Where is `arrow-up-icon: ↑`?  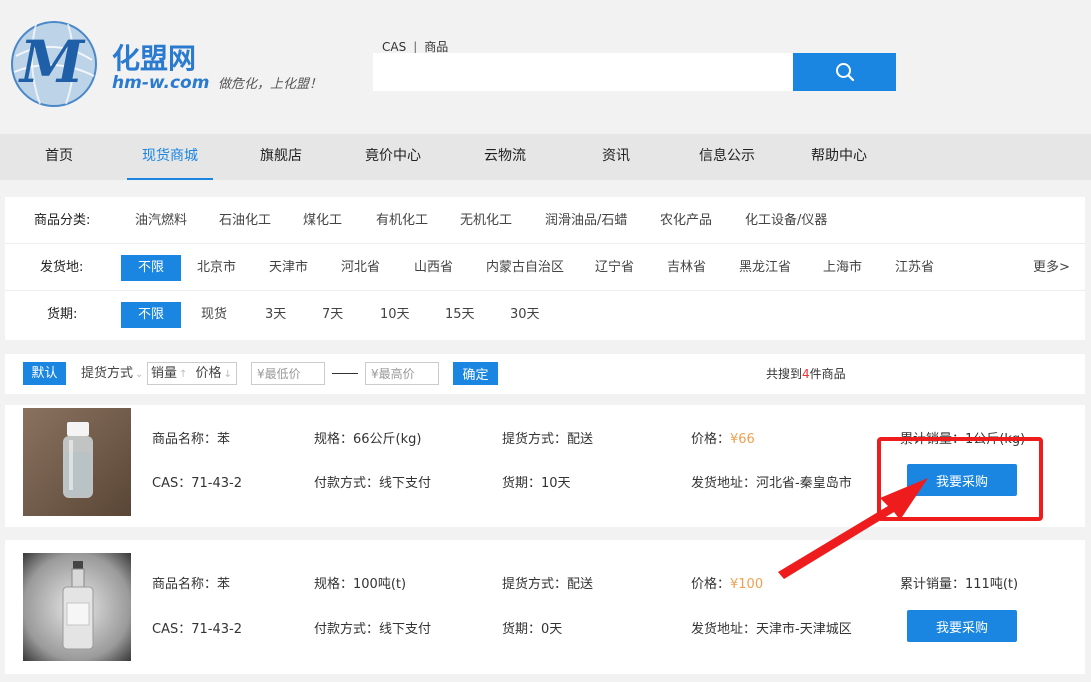 arrow-up-icon: ↑ is located at coordinates (183, 374).